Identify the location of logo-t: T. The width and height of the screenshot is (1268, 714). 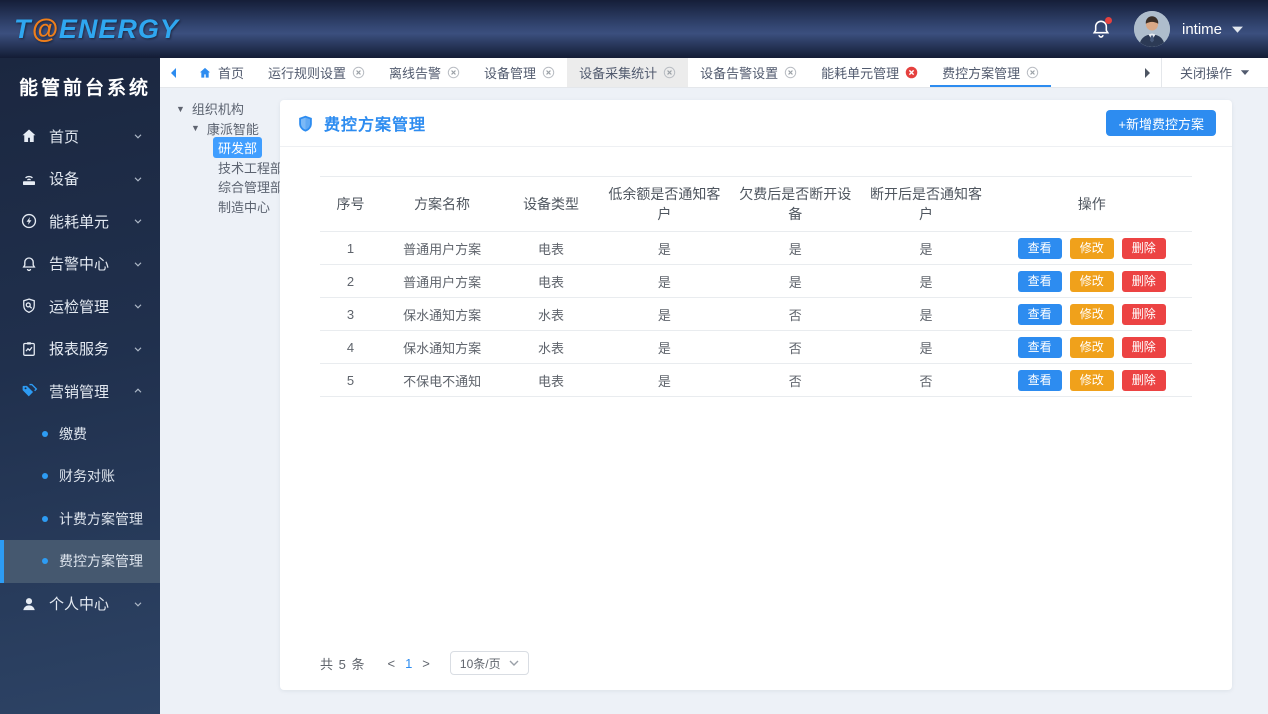
(23, 28).